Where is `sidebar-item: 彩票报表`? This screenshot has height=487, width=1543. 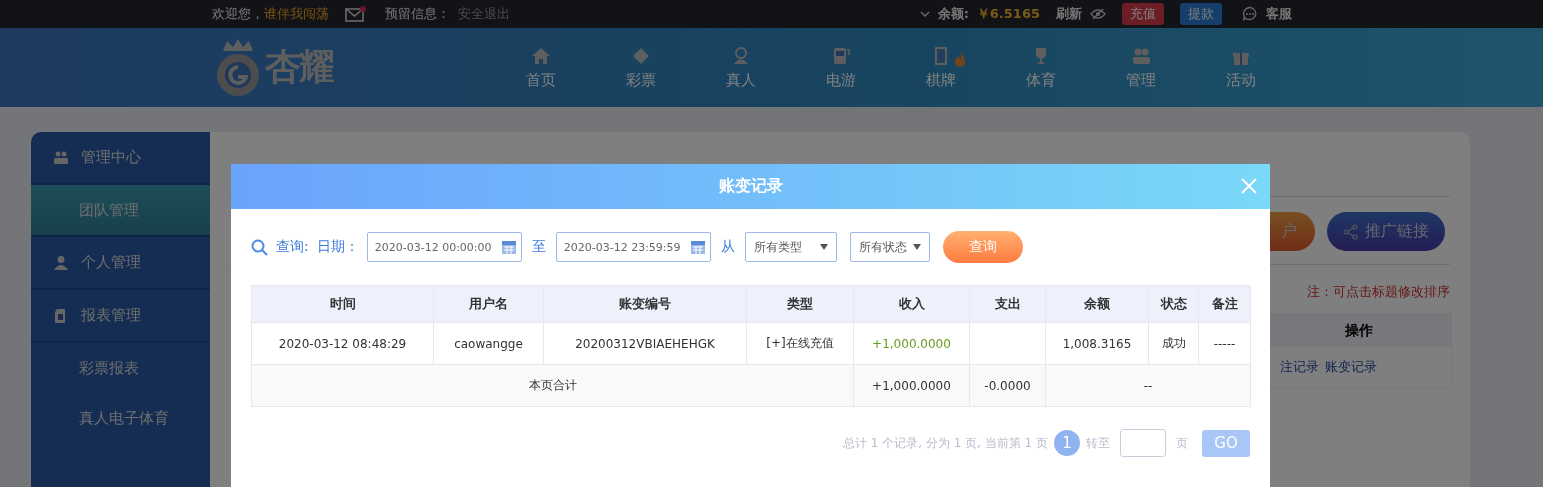 sidebar-item: 彩票报表 is located at coordinates (120, 368).